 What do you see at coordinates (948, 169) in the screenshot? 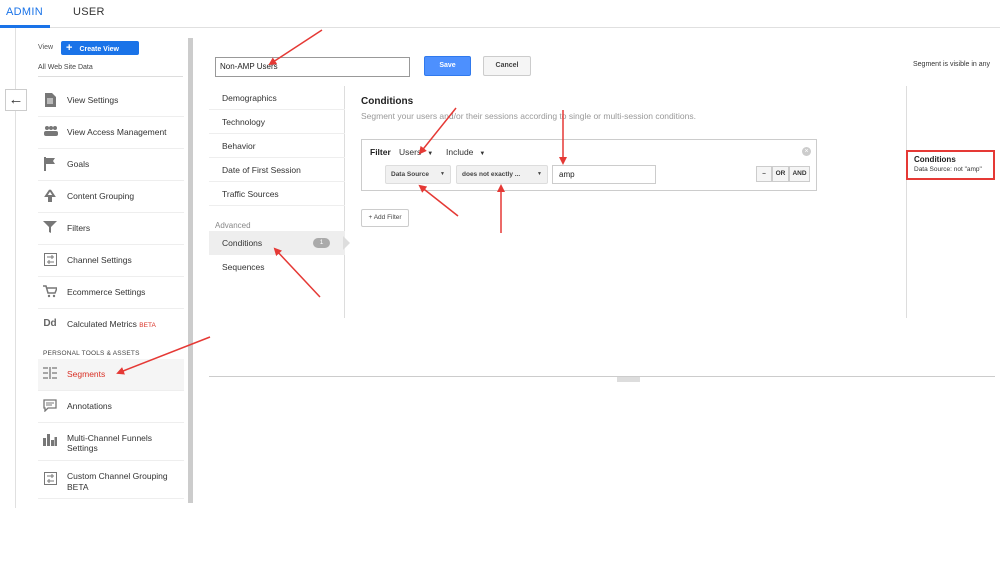
I see `summary-text: Data Source: not "amp"` at bounding box center [948, 169].